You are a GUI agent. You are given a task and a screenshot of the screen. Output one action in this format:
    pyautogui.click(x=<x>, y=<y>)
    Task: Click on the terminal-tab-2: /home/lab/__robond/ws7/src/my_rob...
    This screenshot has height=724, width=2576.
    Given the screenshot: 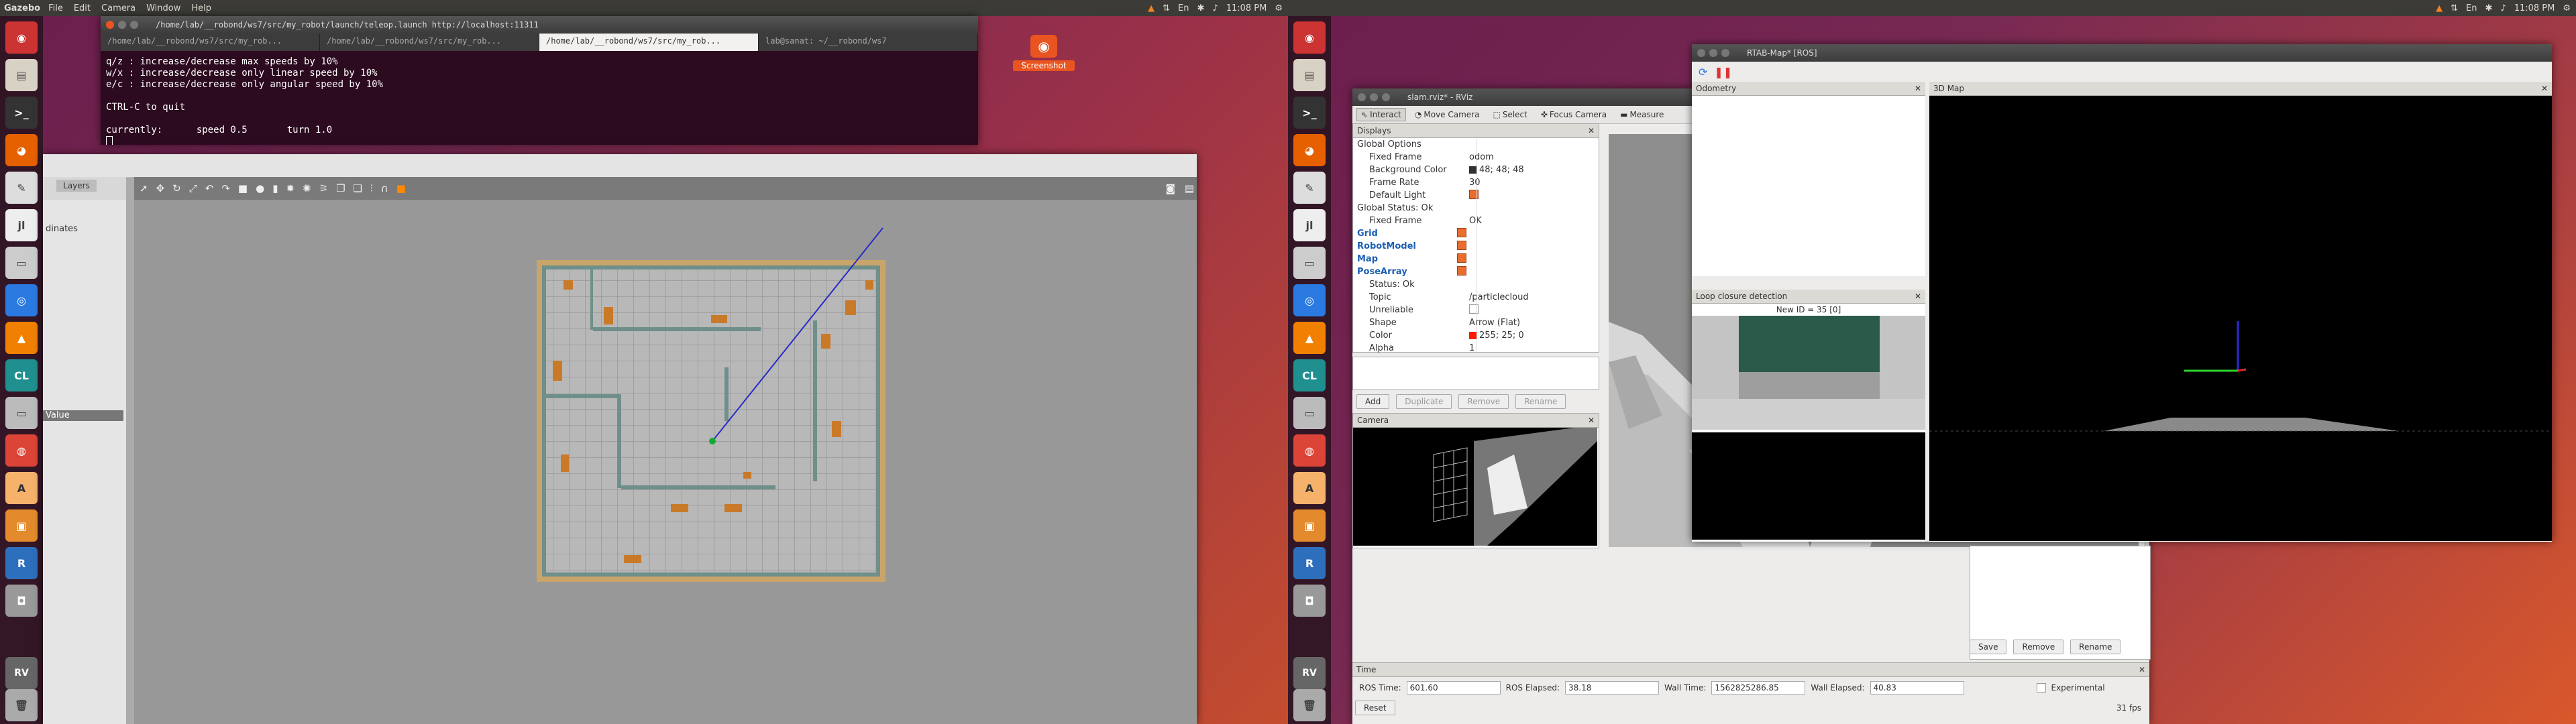 What is the action you would take?
    pyautogui.click(x=429, y=42)
    